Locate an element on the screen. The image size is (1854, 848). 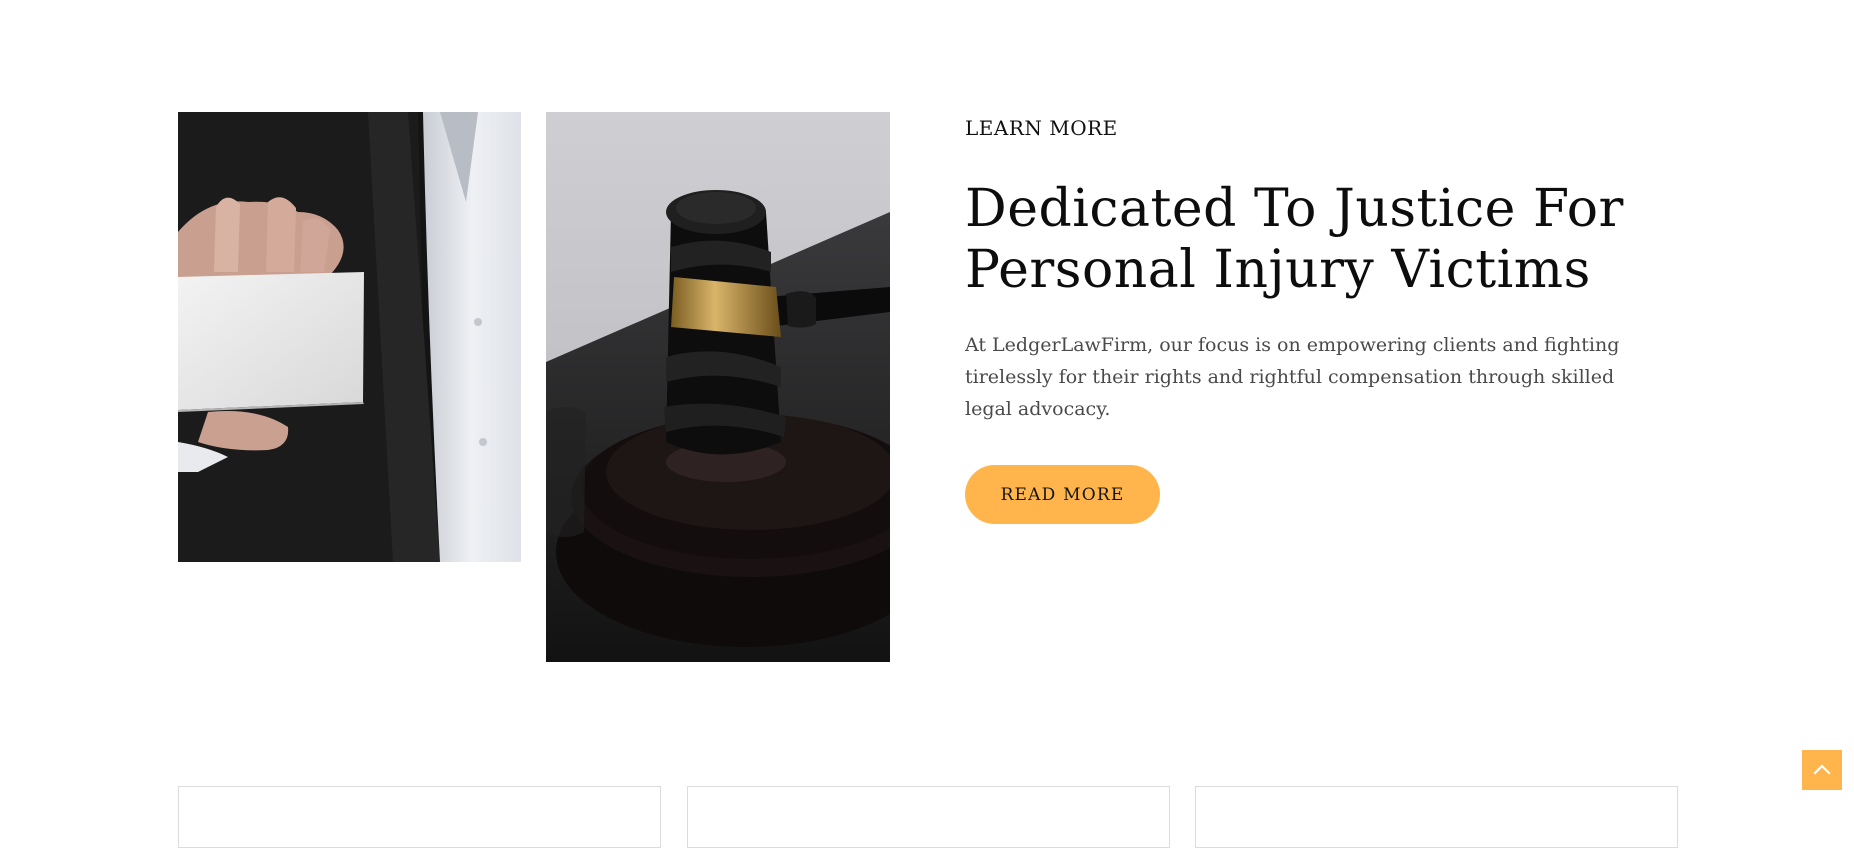
business-card-image is located at coordinates (349, 337).